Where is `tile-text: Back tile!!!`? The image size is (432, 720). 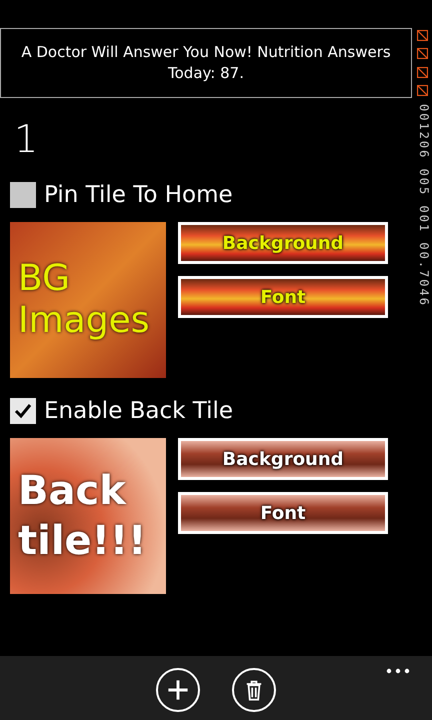 tile-text: Back tile!!! is located at coordinates (83, 516).